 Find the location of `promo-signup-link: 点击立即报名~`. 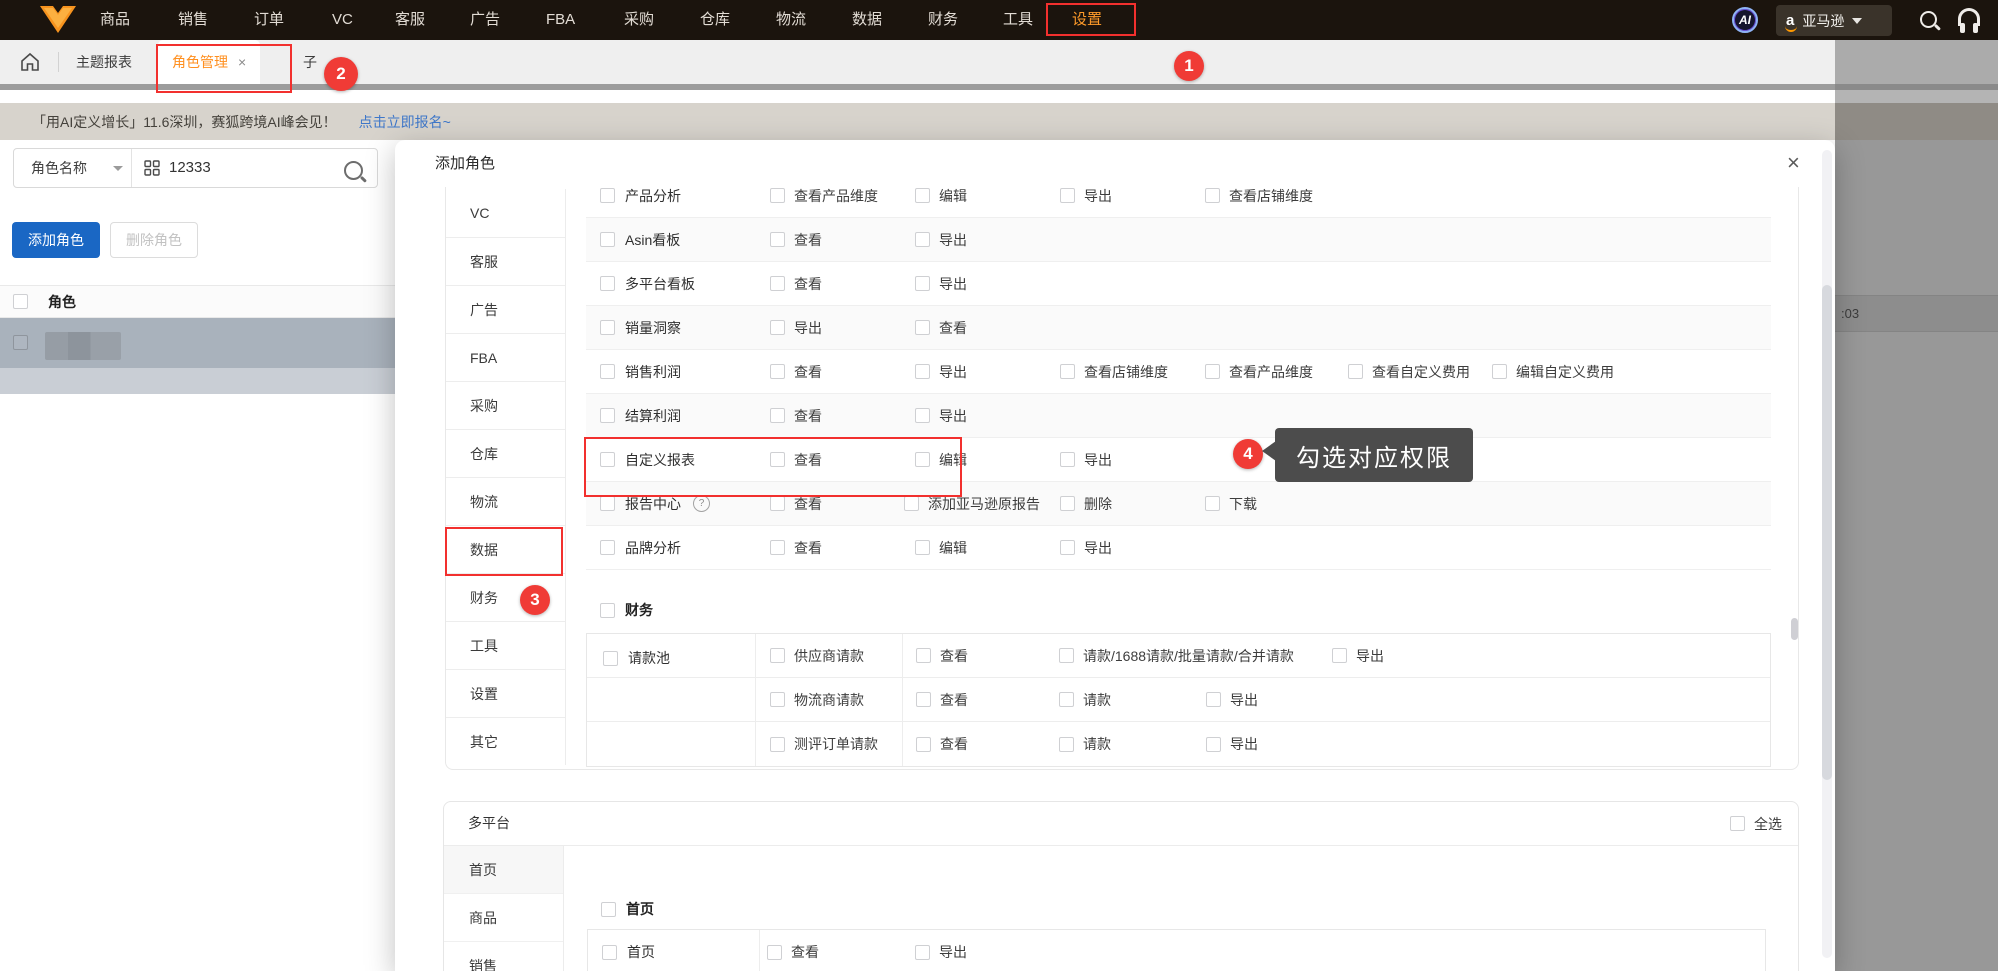

promo-signup-link: 点击立即报名~ is located at coordinates (405, 122).